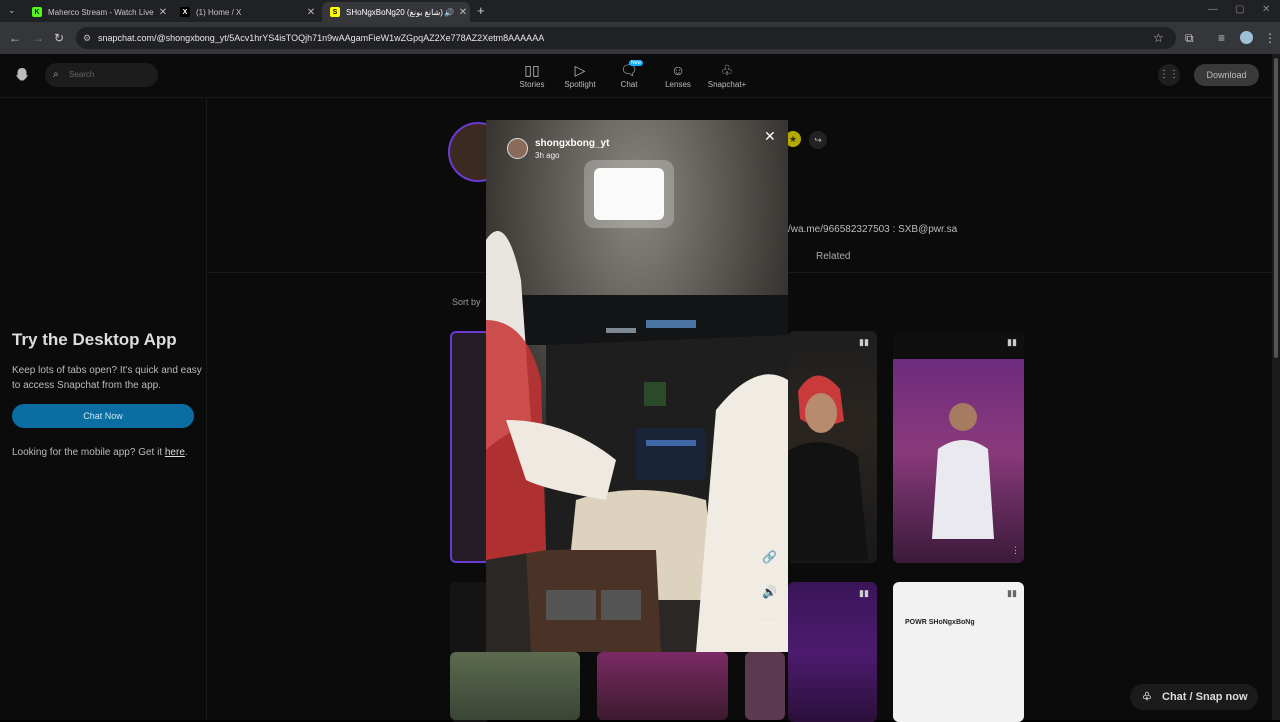  What do you see at coordinates (629, 74) in the screenshot?
I see `nav-chat: 🗨 New Chat` at bounding box center [629, 74].